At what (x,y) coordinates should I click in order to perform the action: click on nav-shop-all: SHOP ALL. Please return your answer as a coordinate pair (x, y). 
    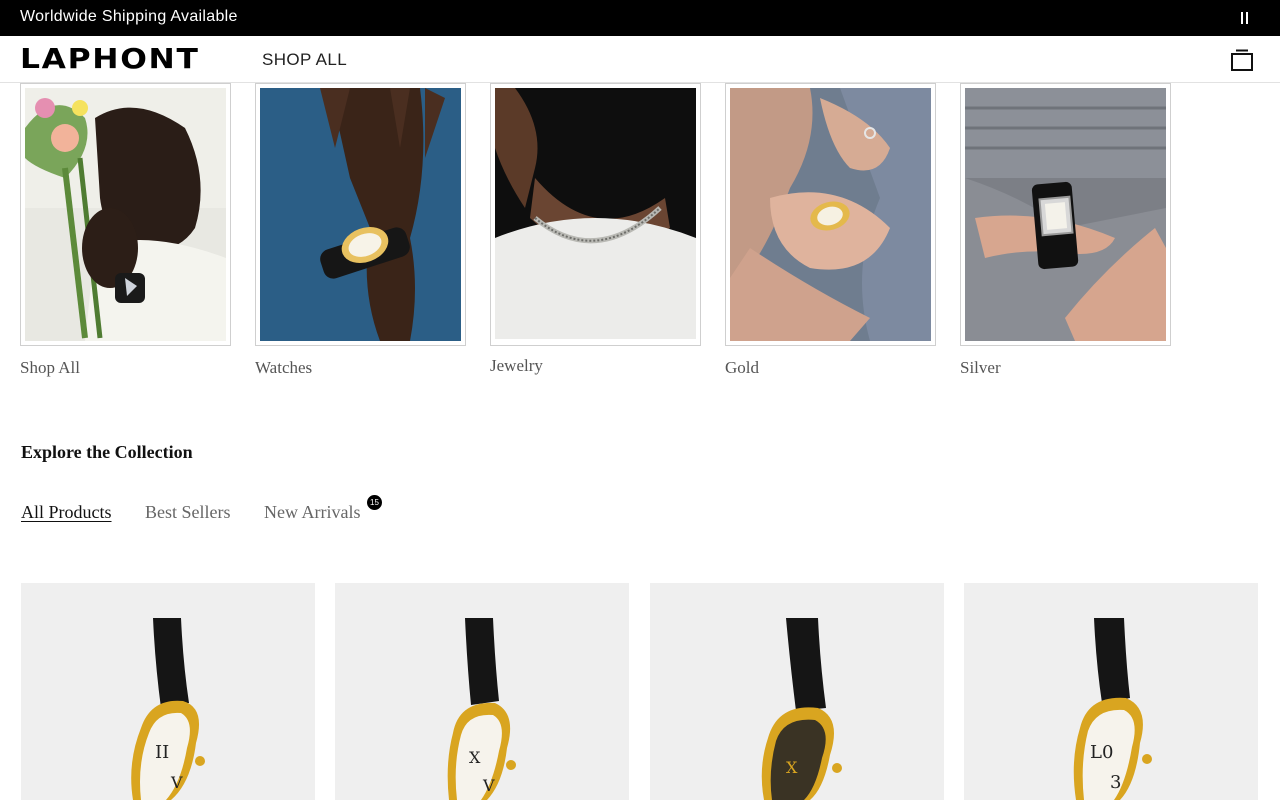
    Looking at the image, I should click on (304, 60).